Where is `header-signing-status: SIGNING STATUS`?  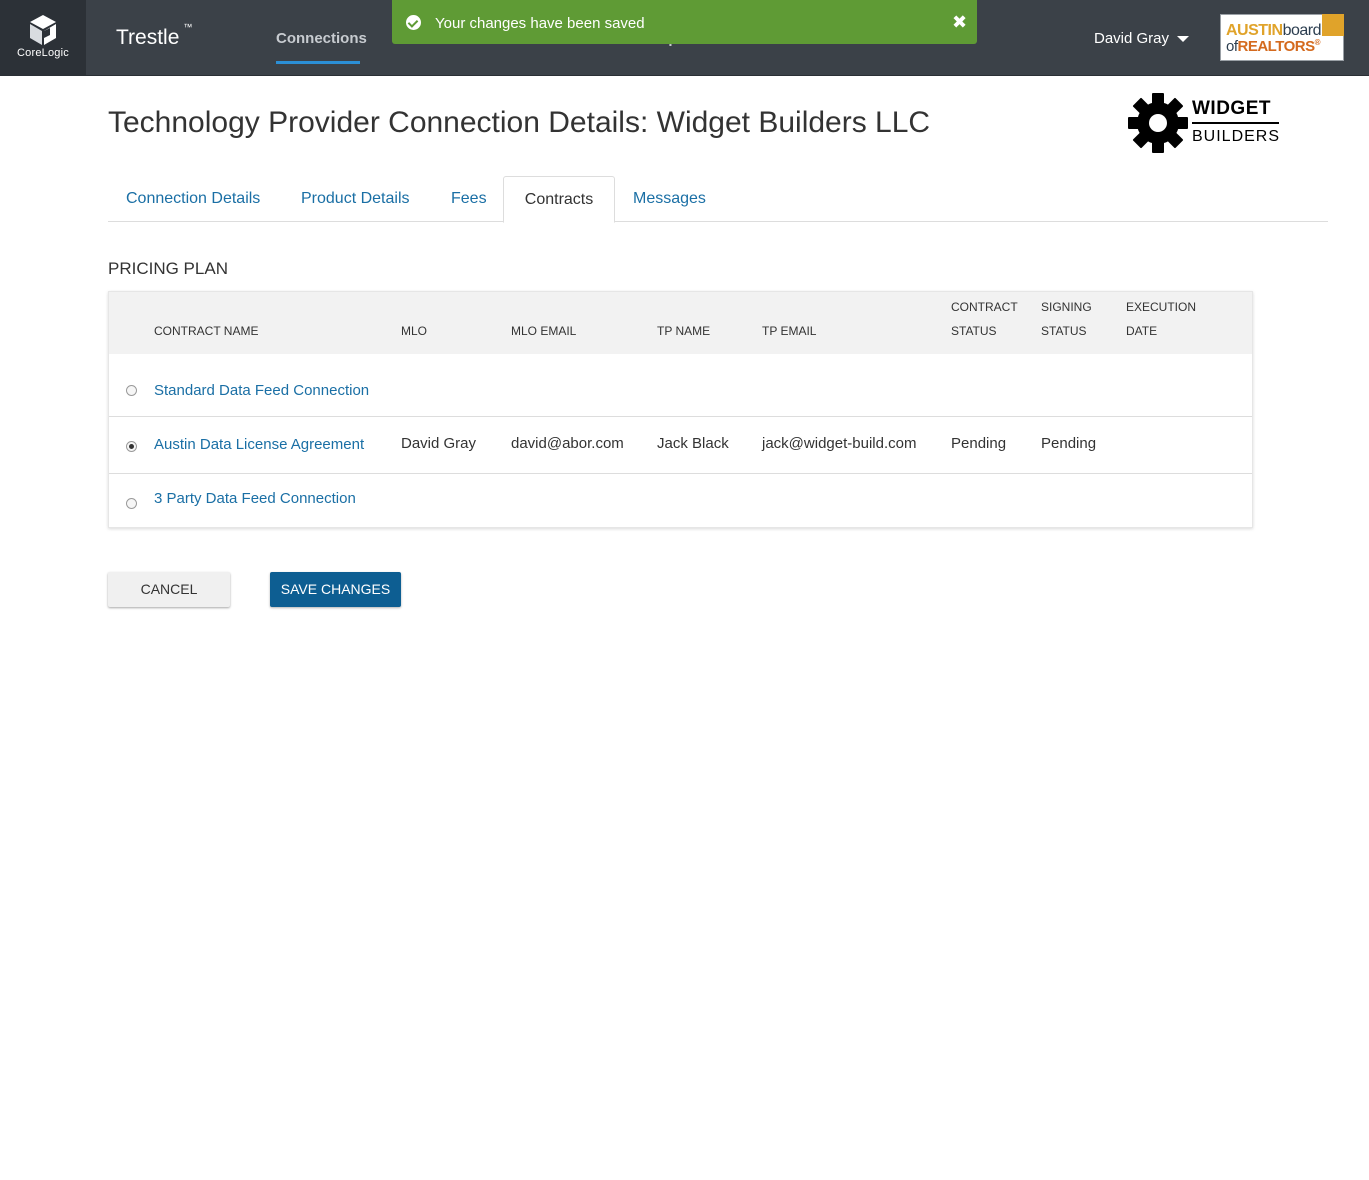
header-signing-status: SIGNING STATUS is located at coordinates (1066, 319).